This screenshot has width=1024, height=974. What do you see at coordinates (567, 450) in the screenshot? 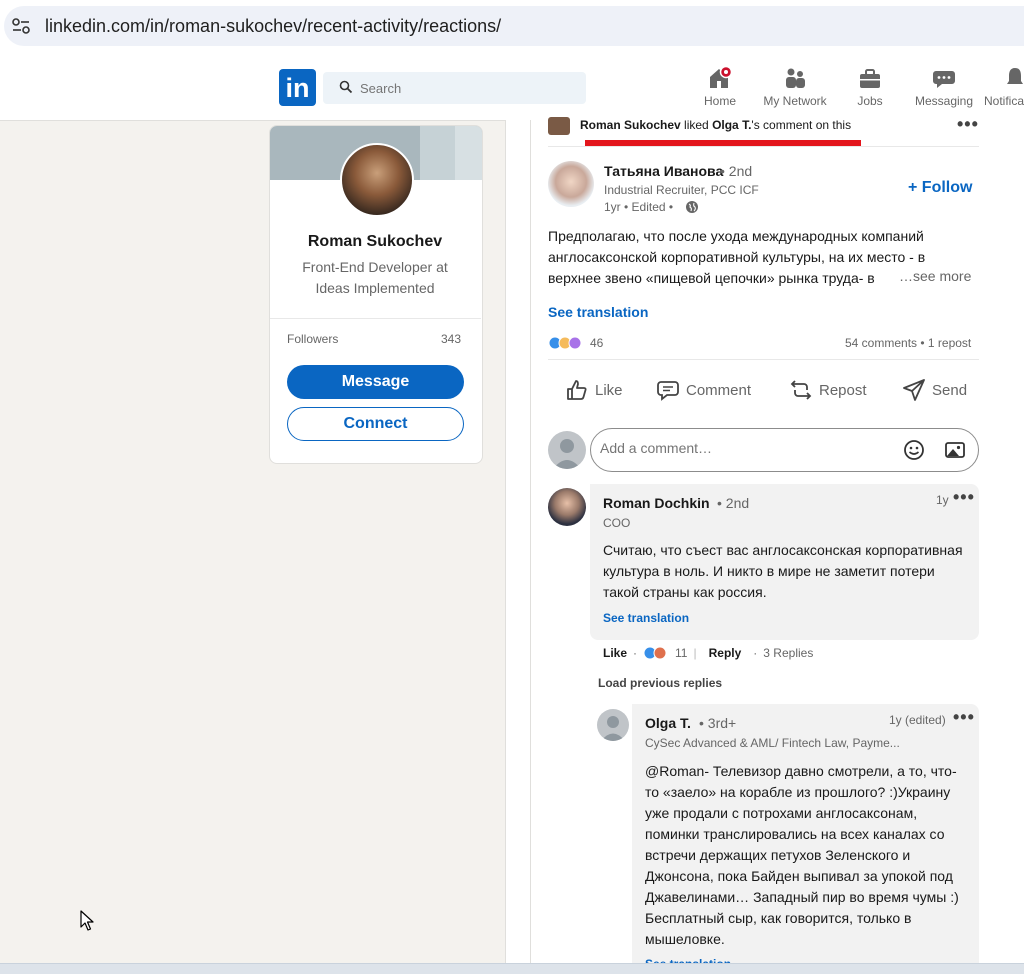
I see `my-avatar` at bounding box center [567, 450].